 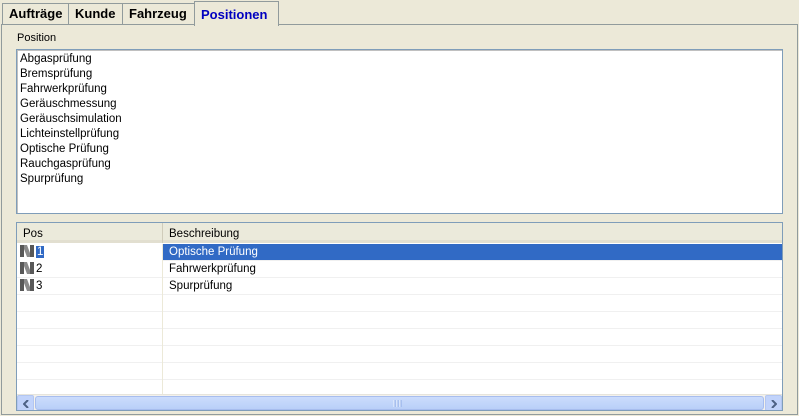 I want to click on beschreibung-cell: Spurprüfung, so click(x=473, y=286).